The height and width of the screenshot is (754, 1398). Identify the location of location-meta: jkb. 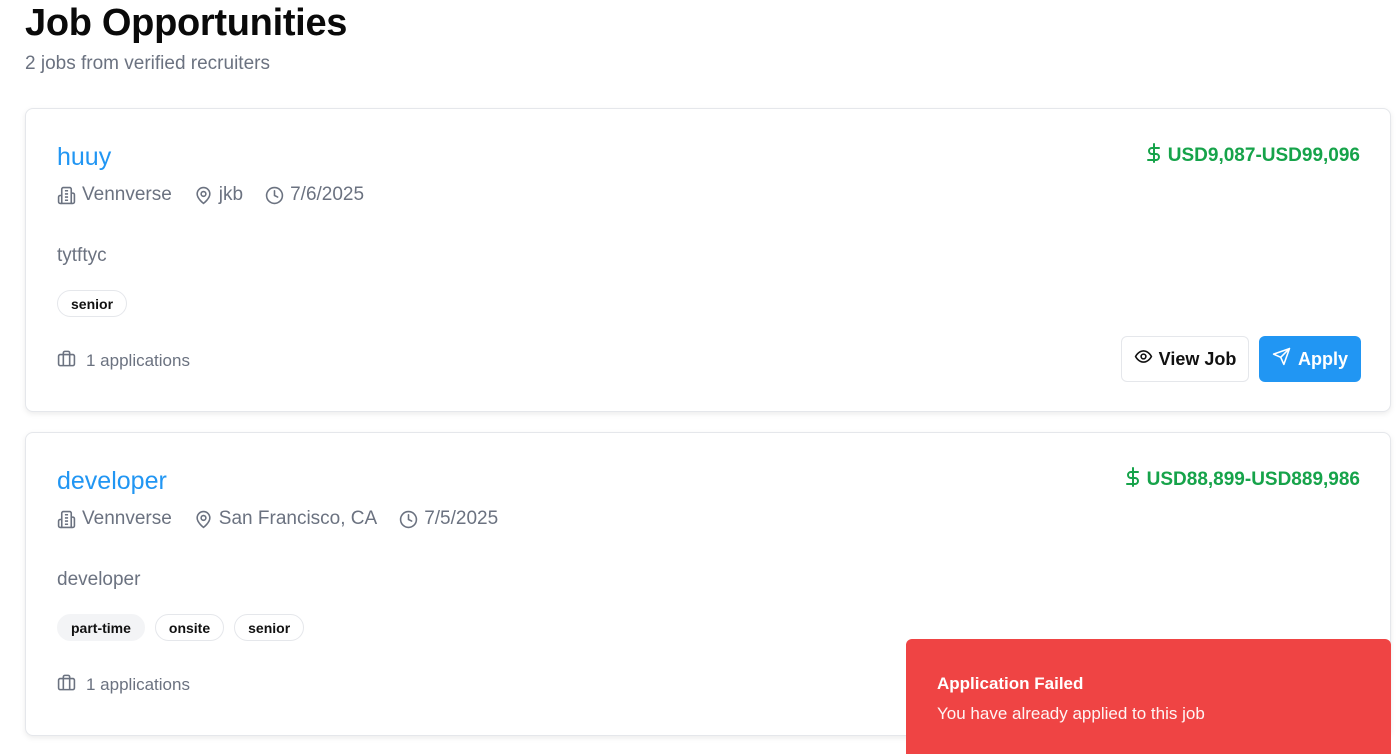
(218, 195).